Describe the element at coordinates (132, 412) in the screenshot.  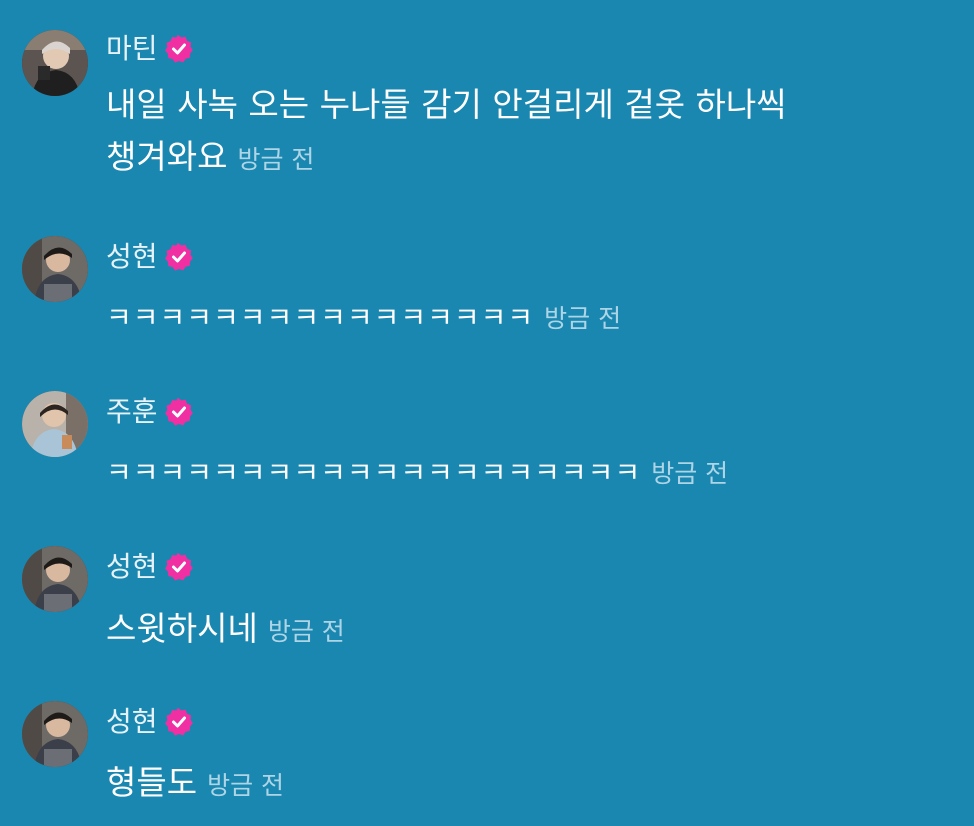
I see `sender-name: 주훈` at that location.